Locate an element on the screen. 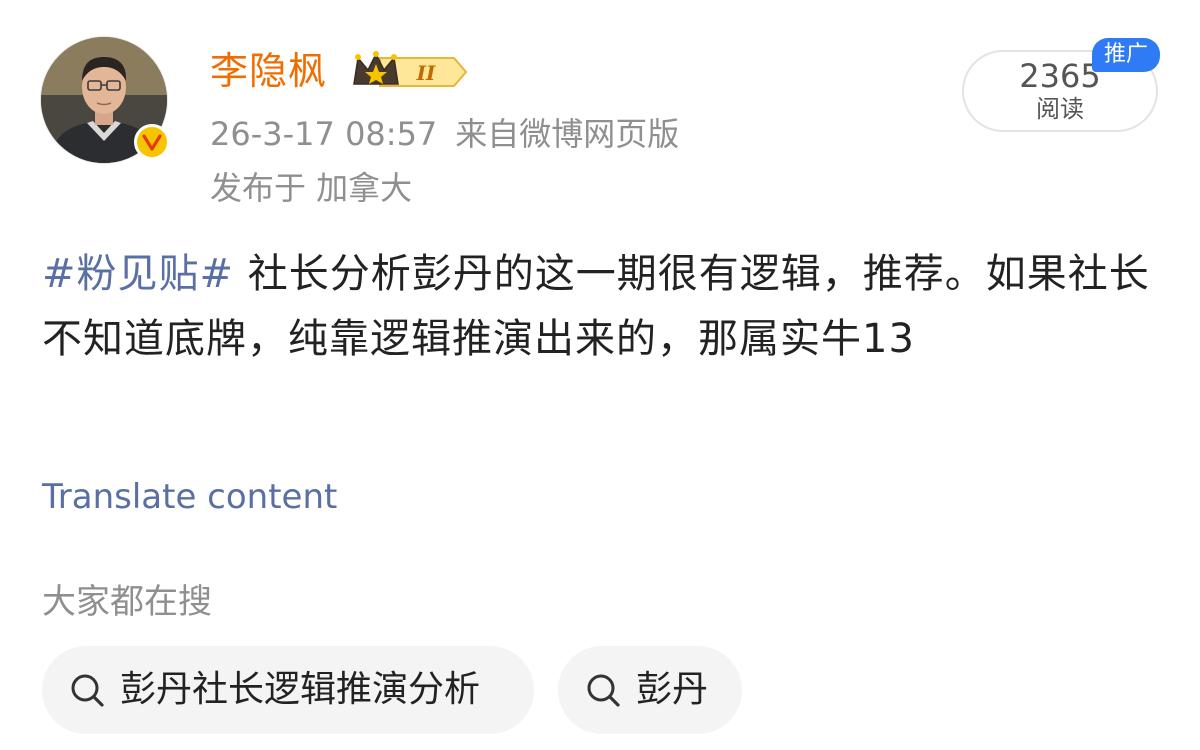 The image size is (1200, 750). post-source: 来自微博网页版 is located at coordinates (567, 134).